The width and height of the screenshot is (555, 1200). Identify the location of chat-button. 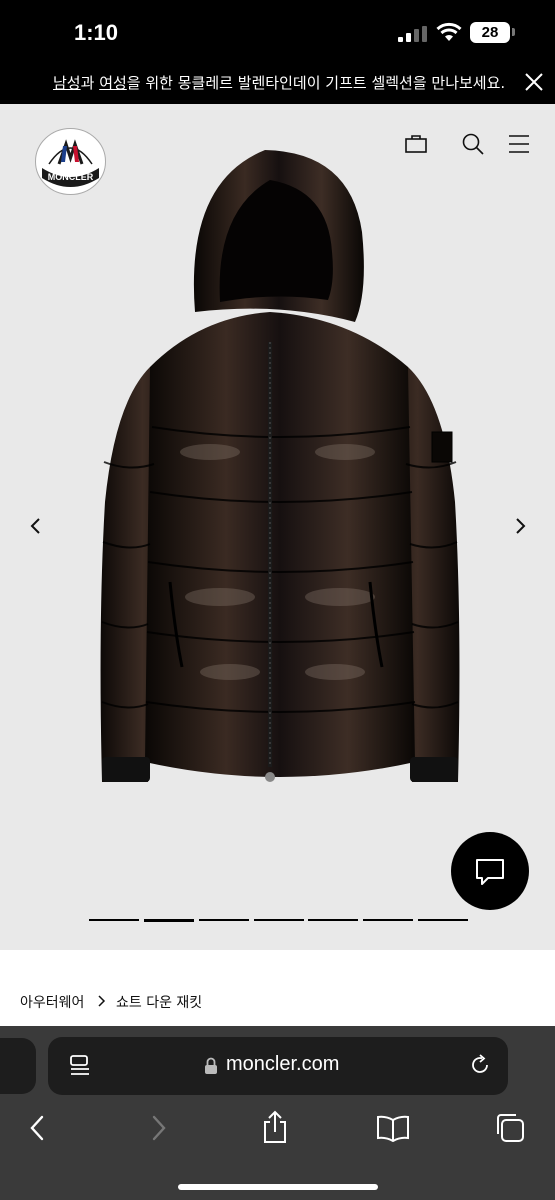
(490, 871).